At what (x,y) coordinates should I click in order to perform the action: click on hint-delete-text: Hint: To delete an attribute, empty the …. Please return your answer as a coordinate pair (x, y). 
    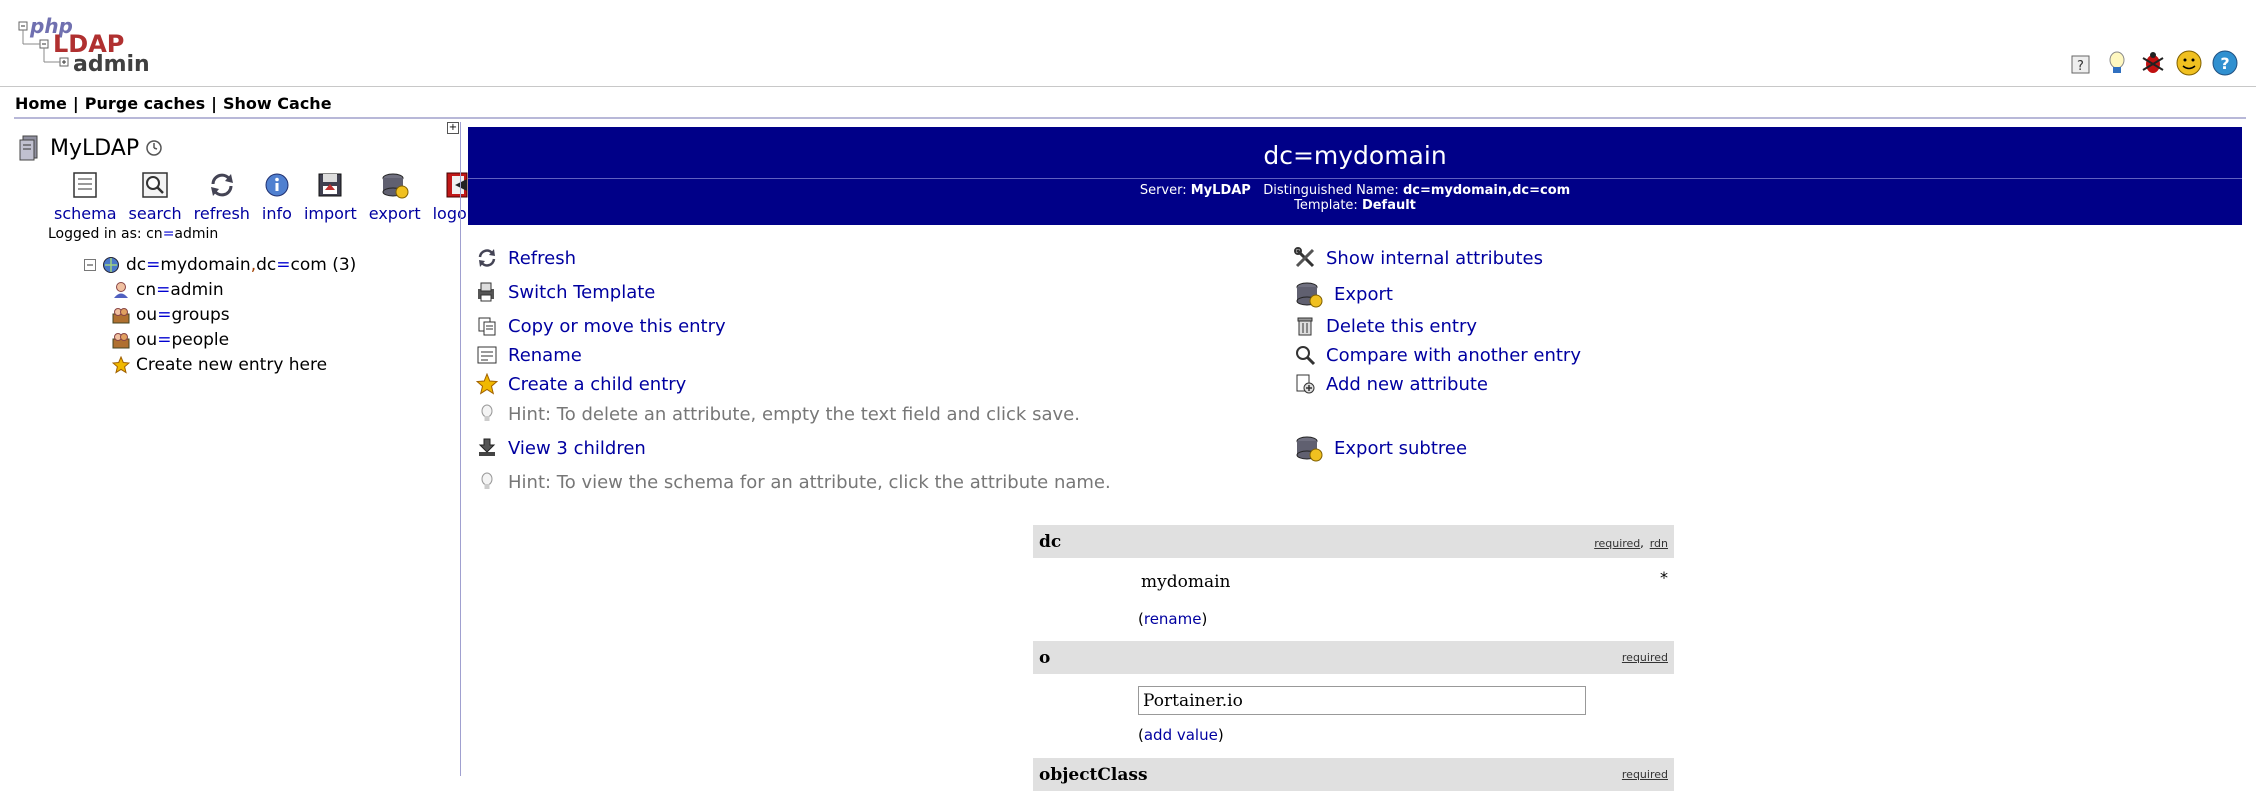
    Looking at the image, I should click on (794, 414).